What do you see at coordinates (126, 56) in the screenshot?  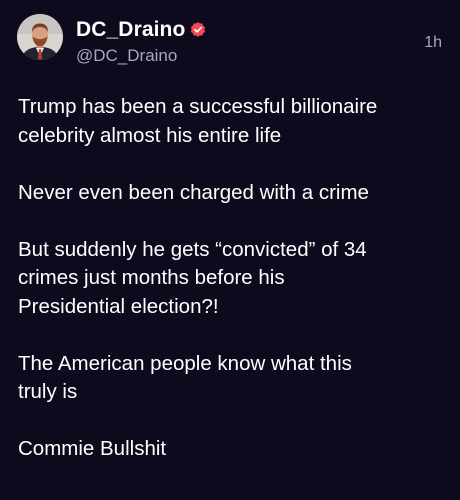 I see `user-handle: @DC_Draino` at bounding box center [126, 56].